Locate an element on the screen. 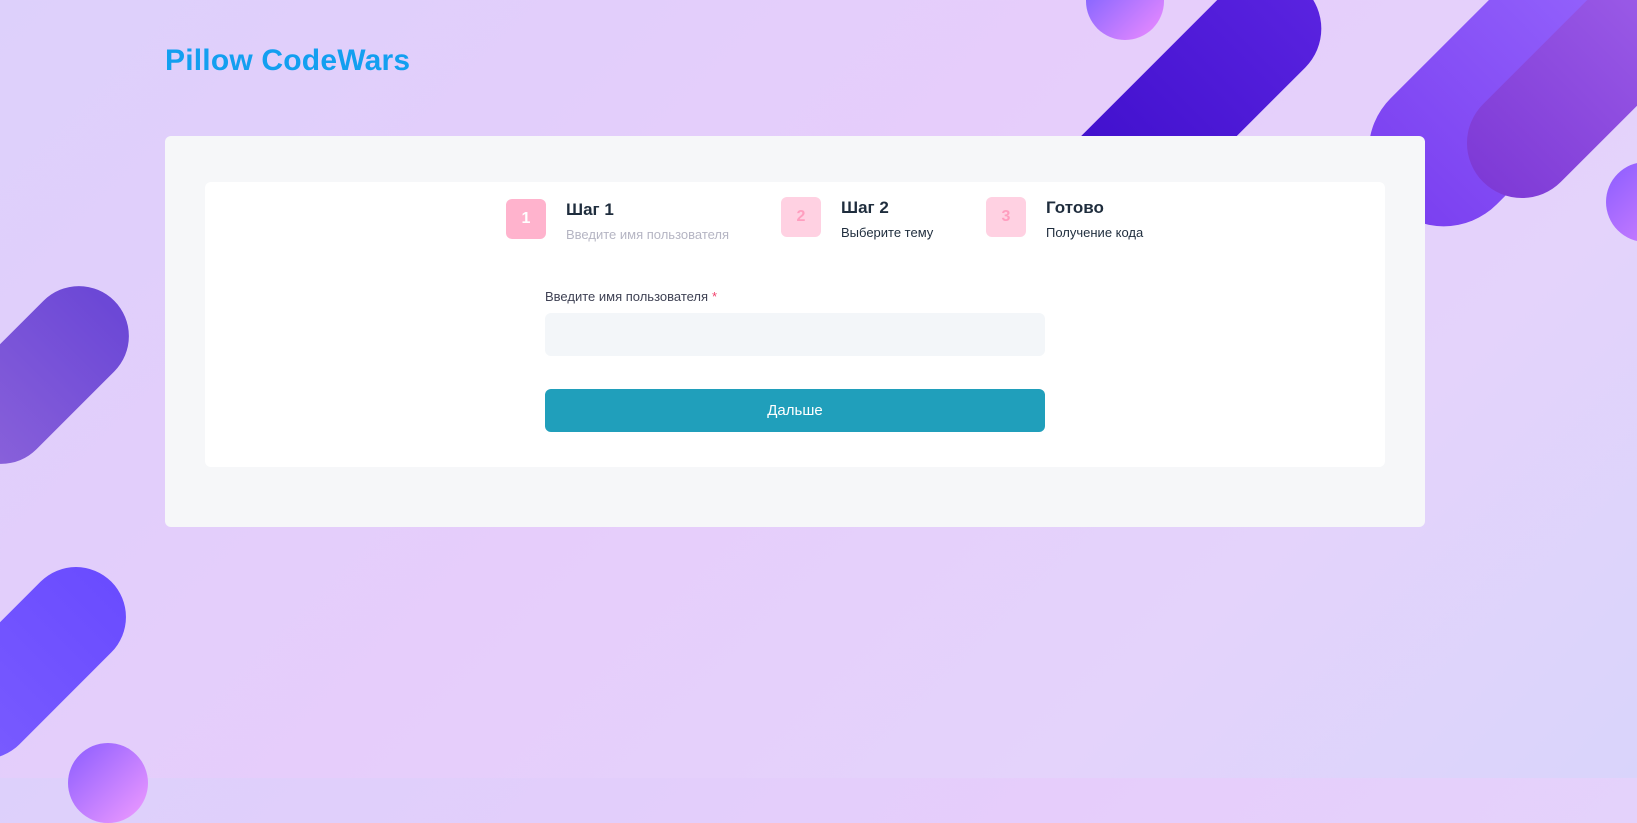  username-label-text: Введите имя пользователя is located at coordinates (627, 296).